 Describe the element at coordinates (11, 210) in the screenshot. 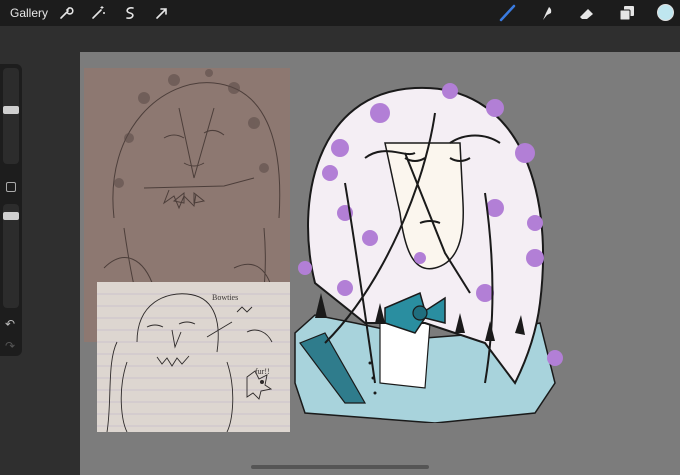

I see `left-sidebar: ↶ ↷` at that location.